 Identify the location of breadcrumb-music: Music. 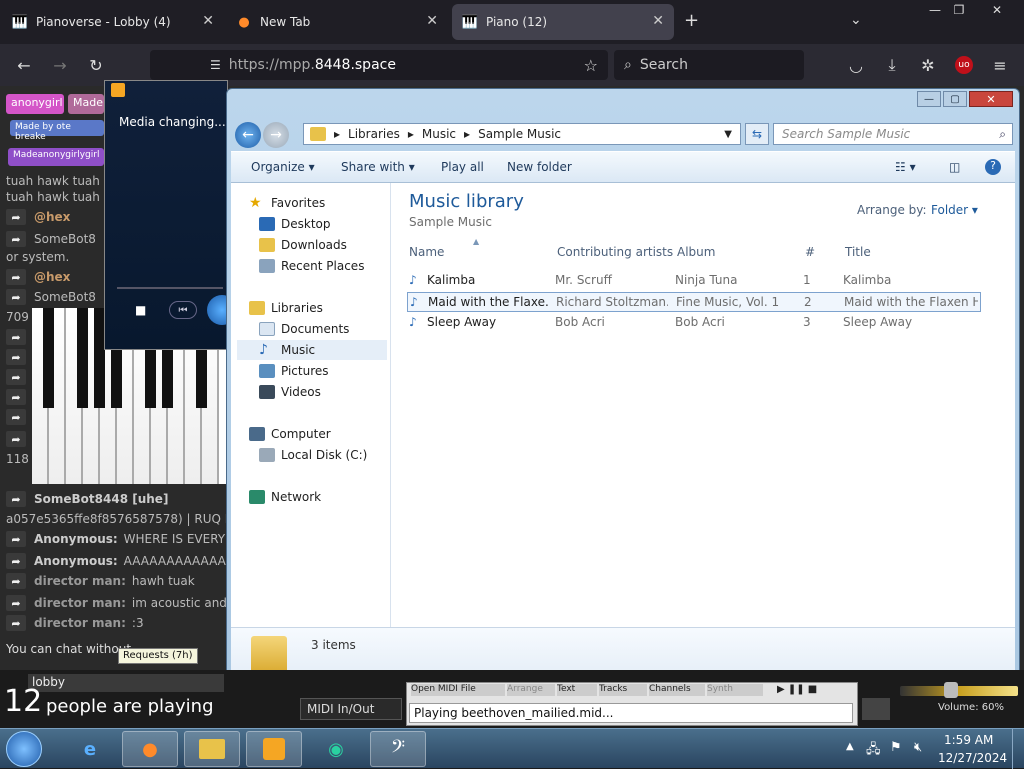
(439, 134).